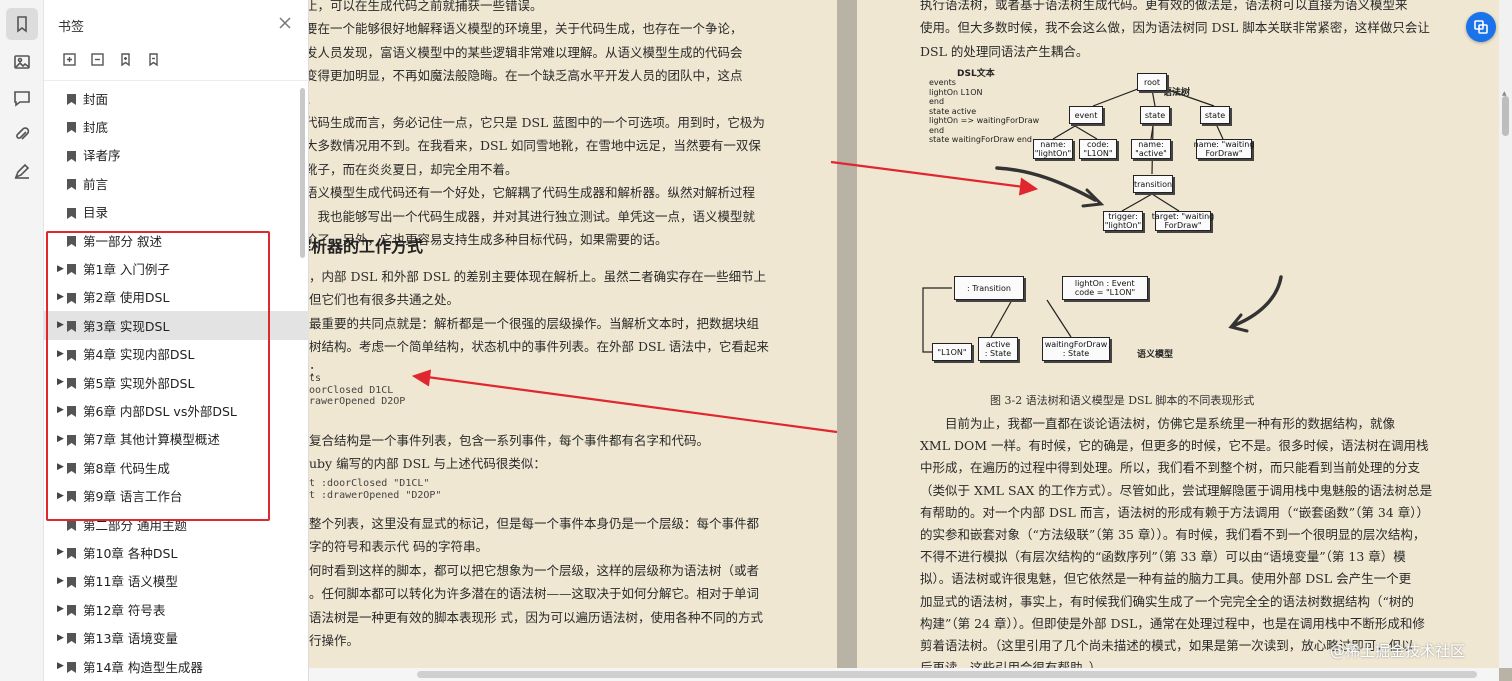  What do you see at coordinates (151, 440) in the screenshot?
I see `bookmark-label: 第7章 其他计算模型概述` at bounding box center [151, 440].